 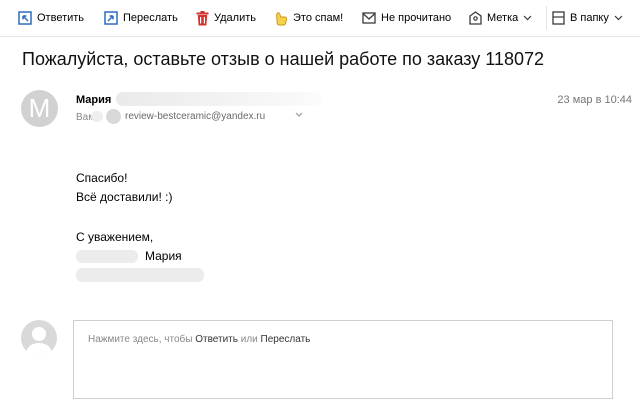 What do you see at coordinates (202, 17) in the screenshot?
I see `trash-icon` at bounding box center [202, 17].